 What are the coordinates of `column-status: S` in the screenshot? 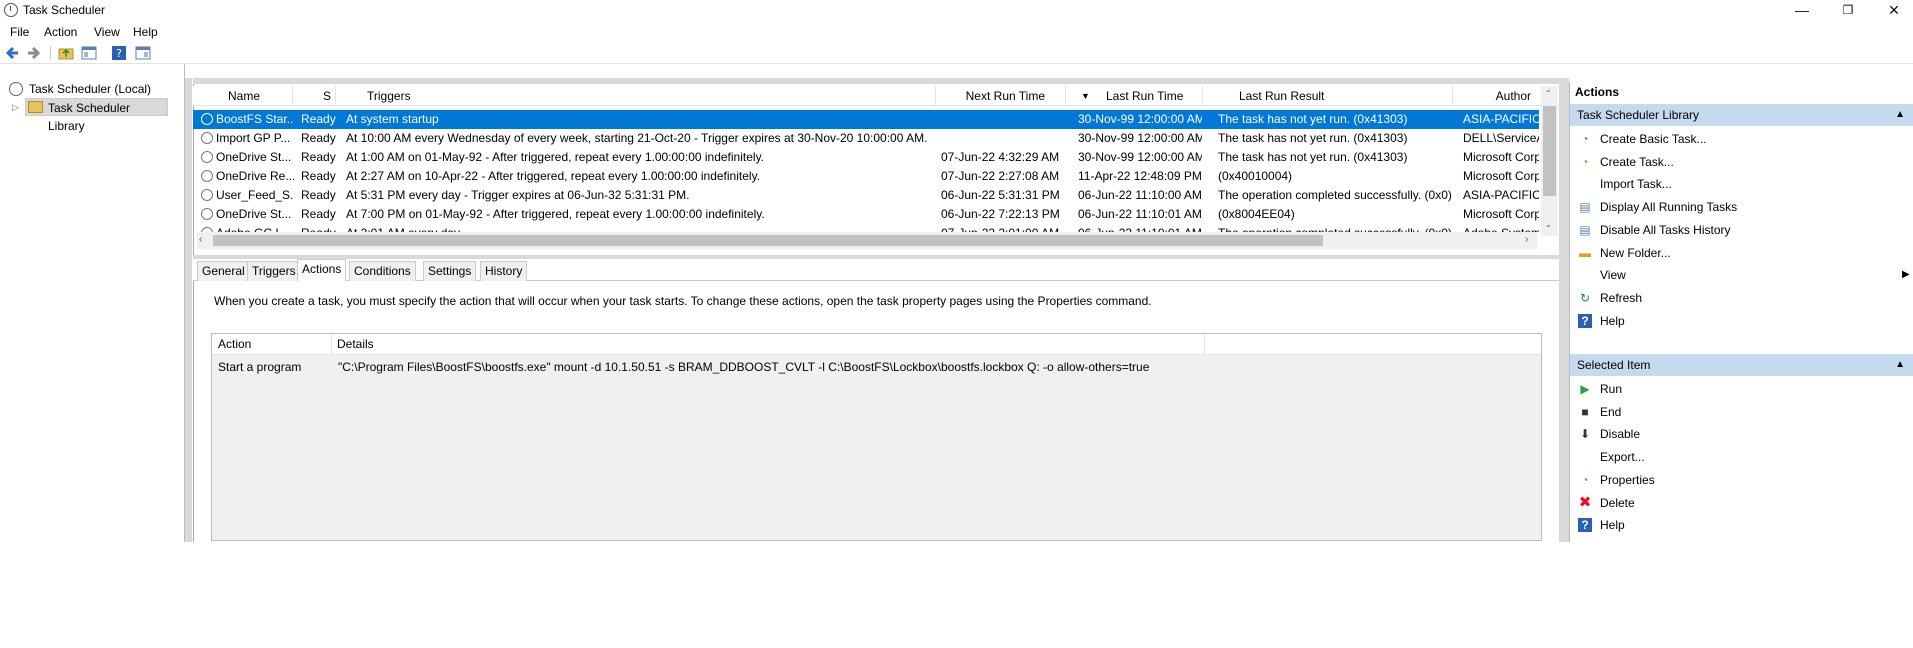 It's located at (314, 96).